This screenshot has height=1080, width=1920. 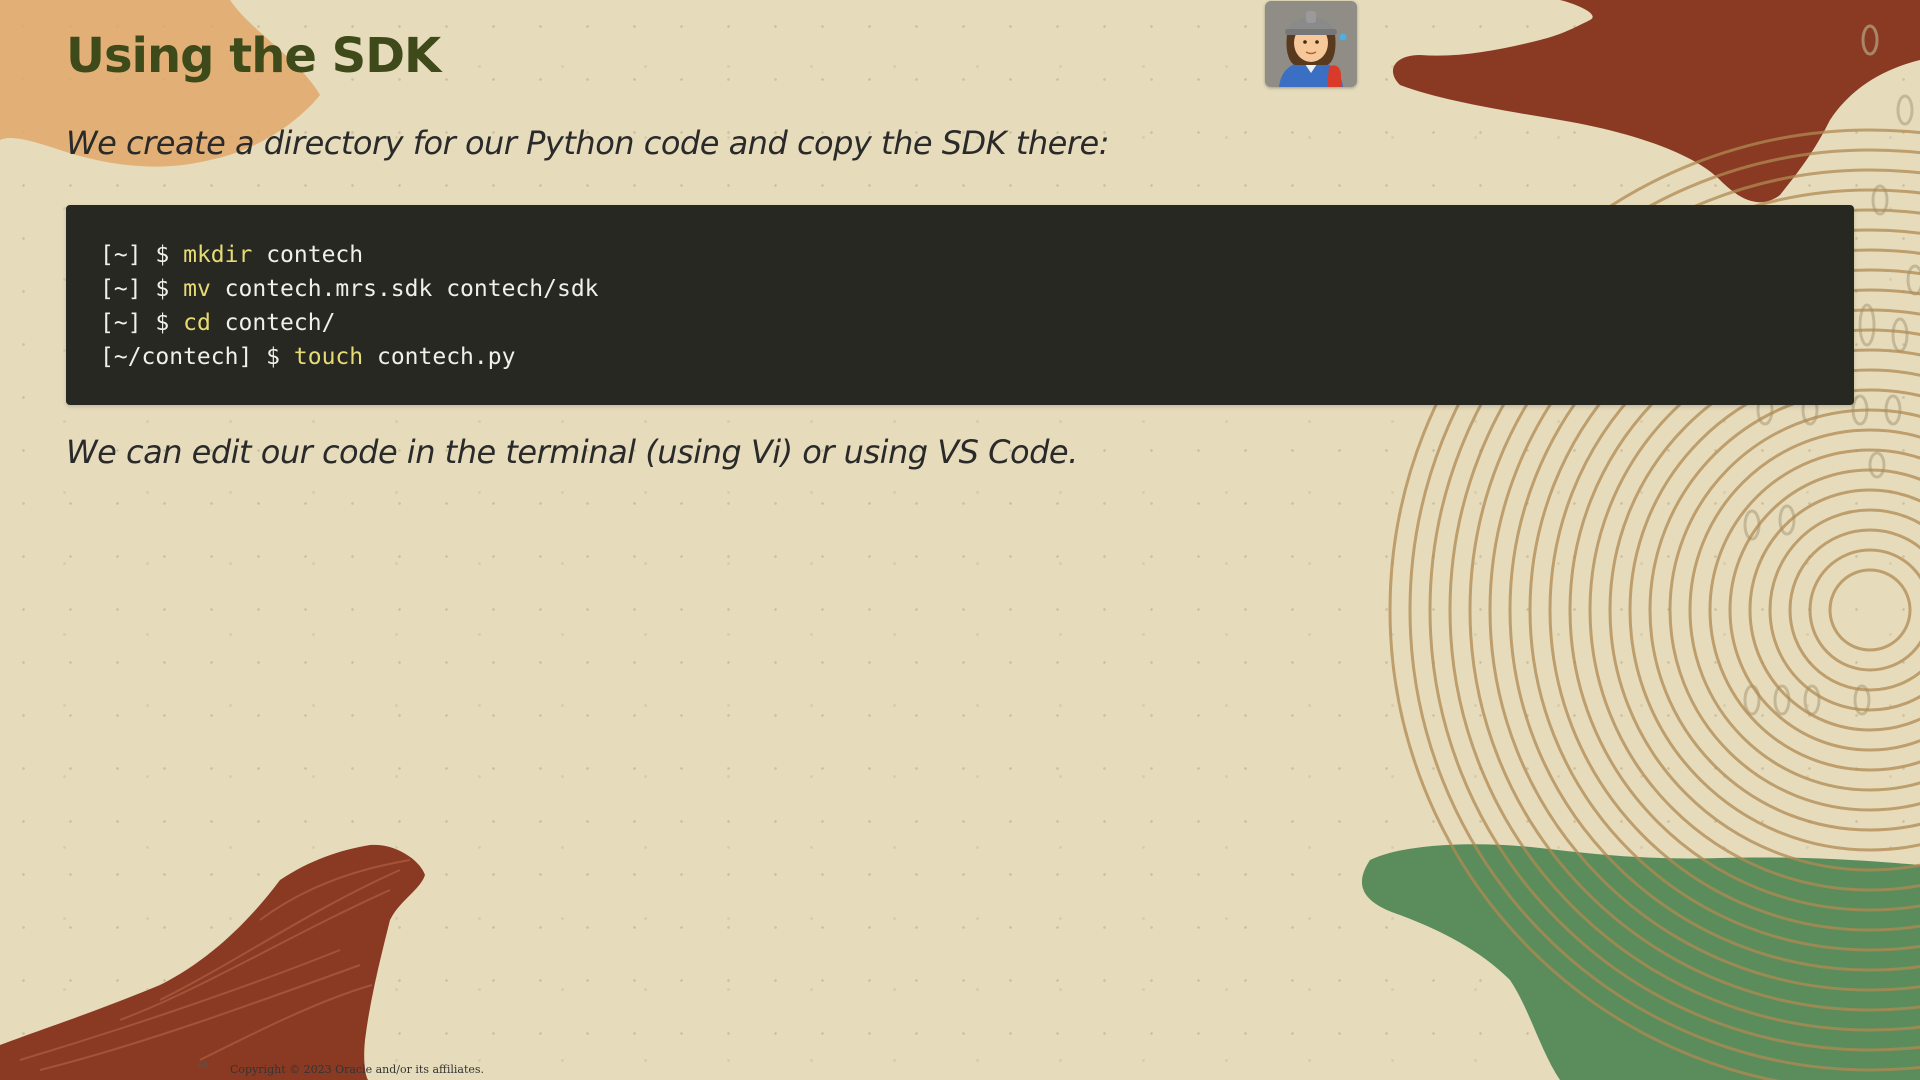 What do you see at coordinates (960, 357) in the screenshot?
I see `code-line: [~/contech] $ touch contech.py` at bounding box center [960, 357].